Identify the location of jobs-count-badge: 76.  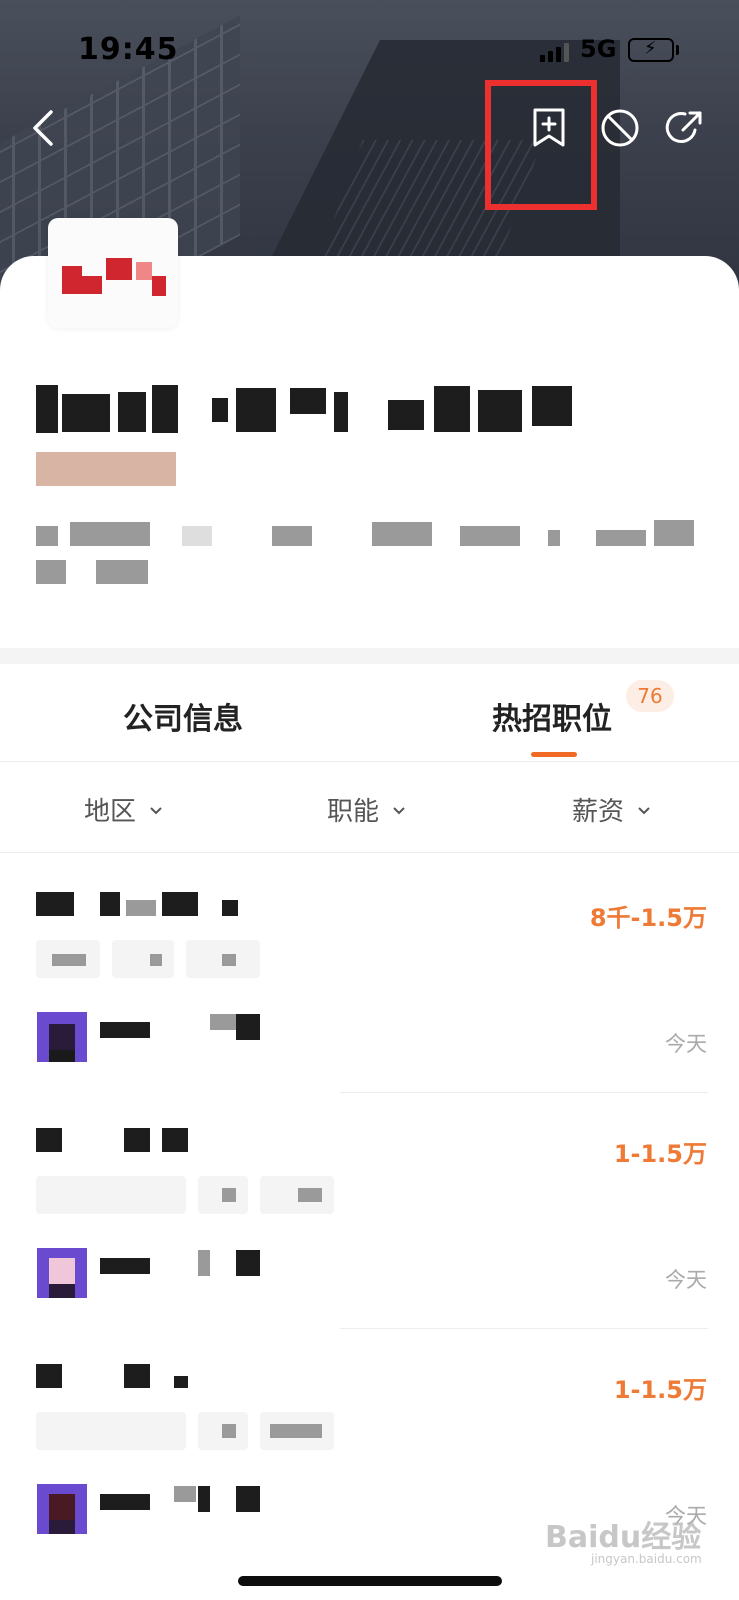
(650, 696).